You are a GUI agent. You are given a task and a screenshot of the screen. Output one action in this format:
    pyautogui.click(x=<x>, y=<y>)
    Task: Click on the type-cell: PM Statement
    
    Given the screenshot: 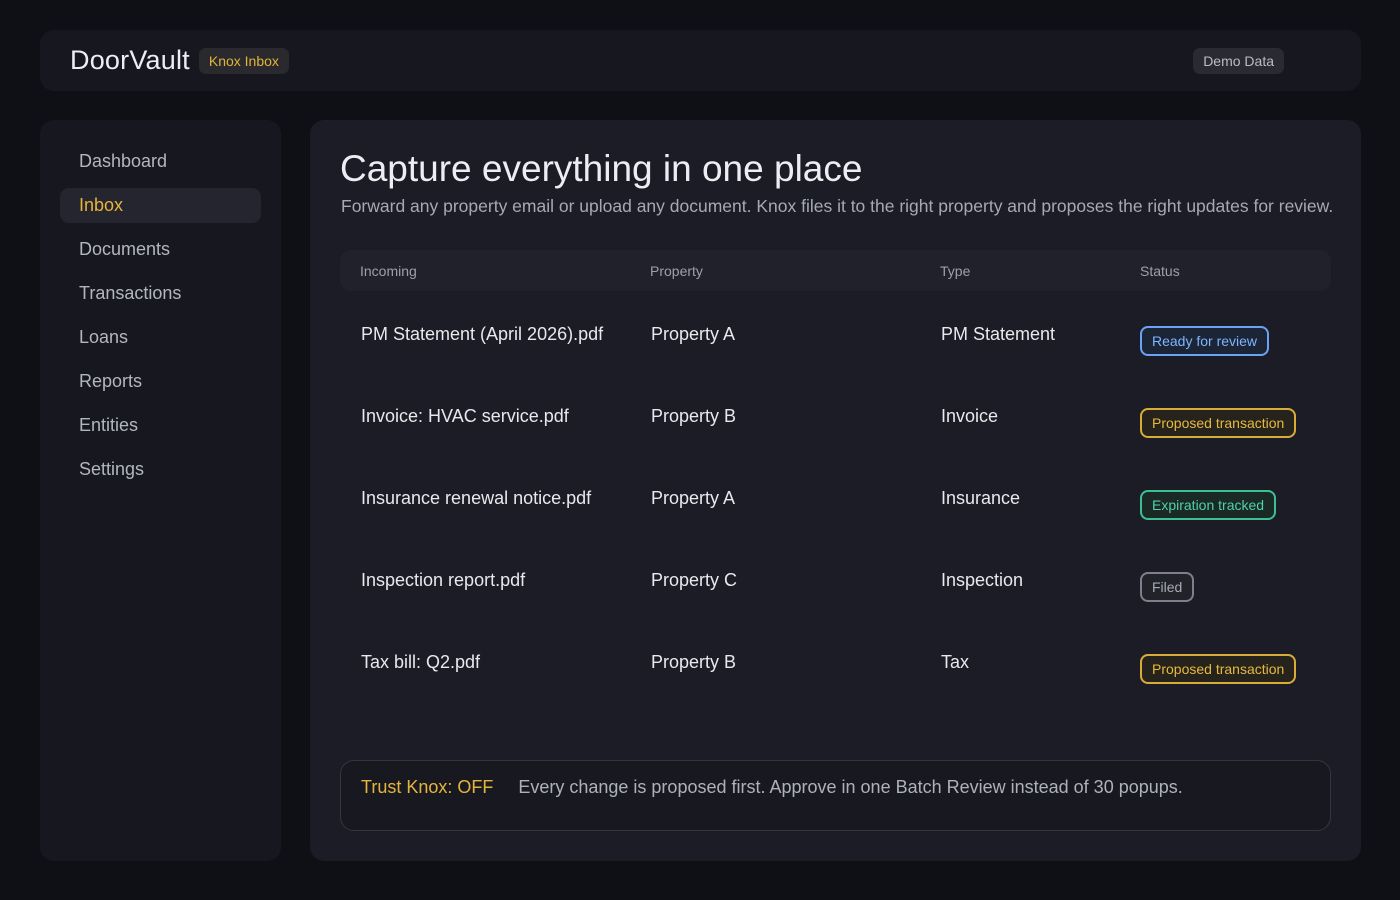 What is the action you would take?
    pyautogui.click(x=998, y=334)
    